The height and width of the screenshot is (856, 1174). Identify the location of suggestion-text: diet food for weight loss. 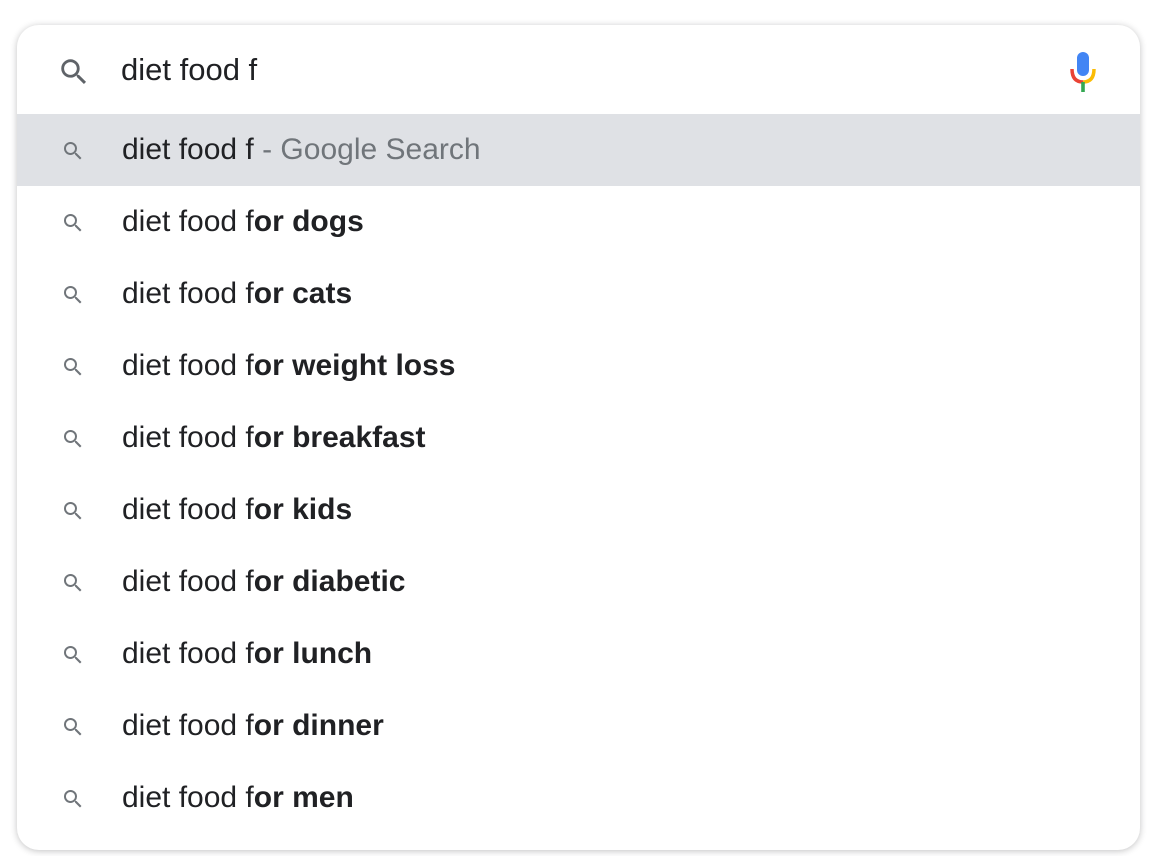
(288, 366).